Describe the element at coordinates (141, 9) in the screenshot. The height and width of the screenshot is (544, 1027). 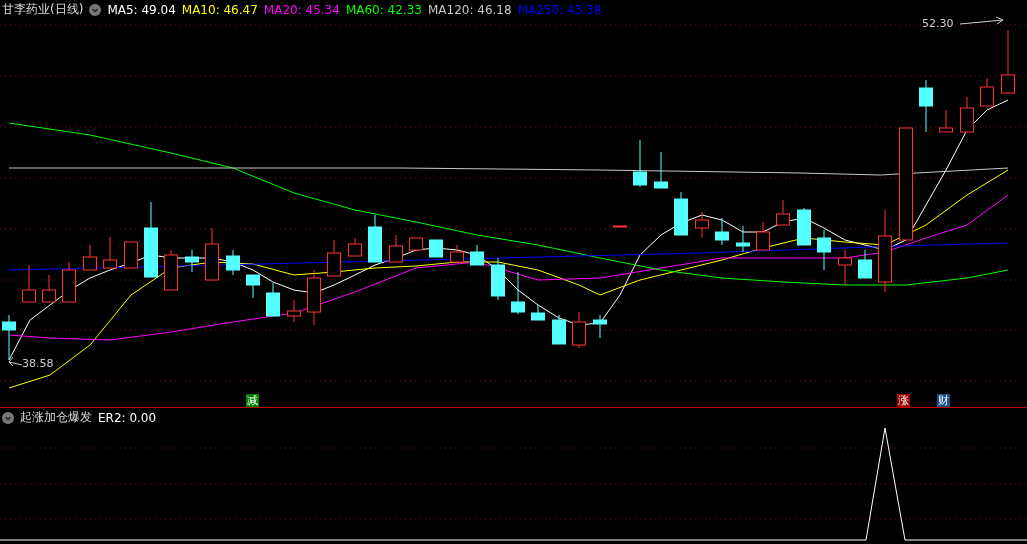
I see `indicator-value: MA5: 49.04` at that location.